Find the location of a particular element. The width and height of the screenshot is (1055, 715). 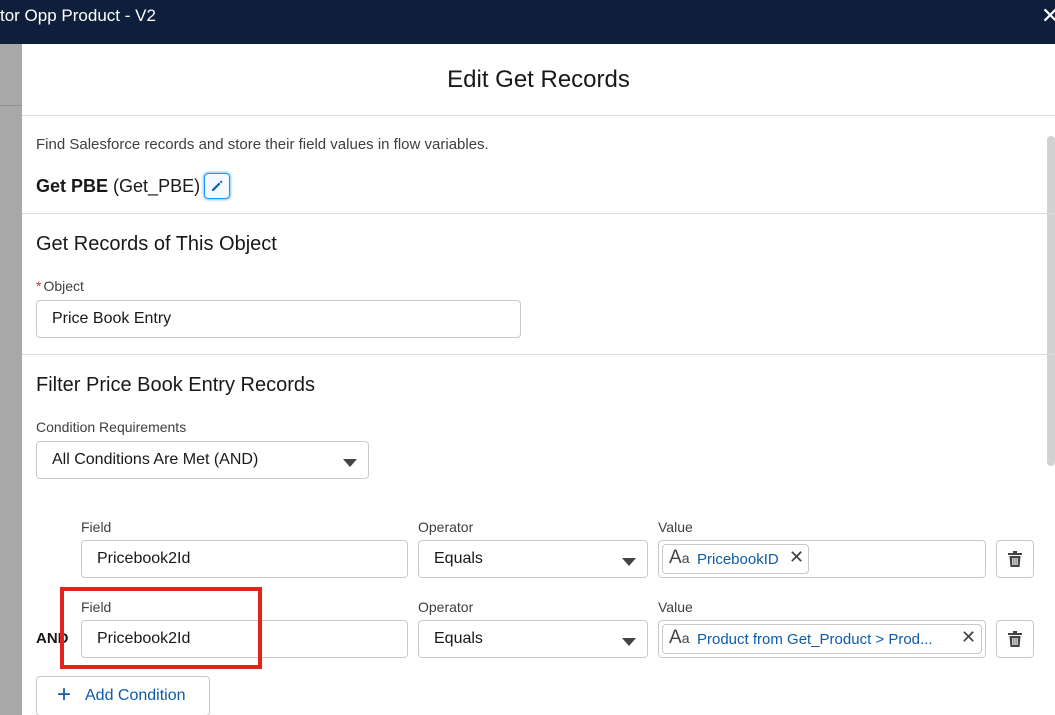

edit-name-button is located at coordinates (217, 186).